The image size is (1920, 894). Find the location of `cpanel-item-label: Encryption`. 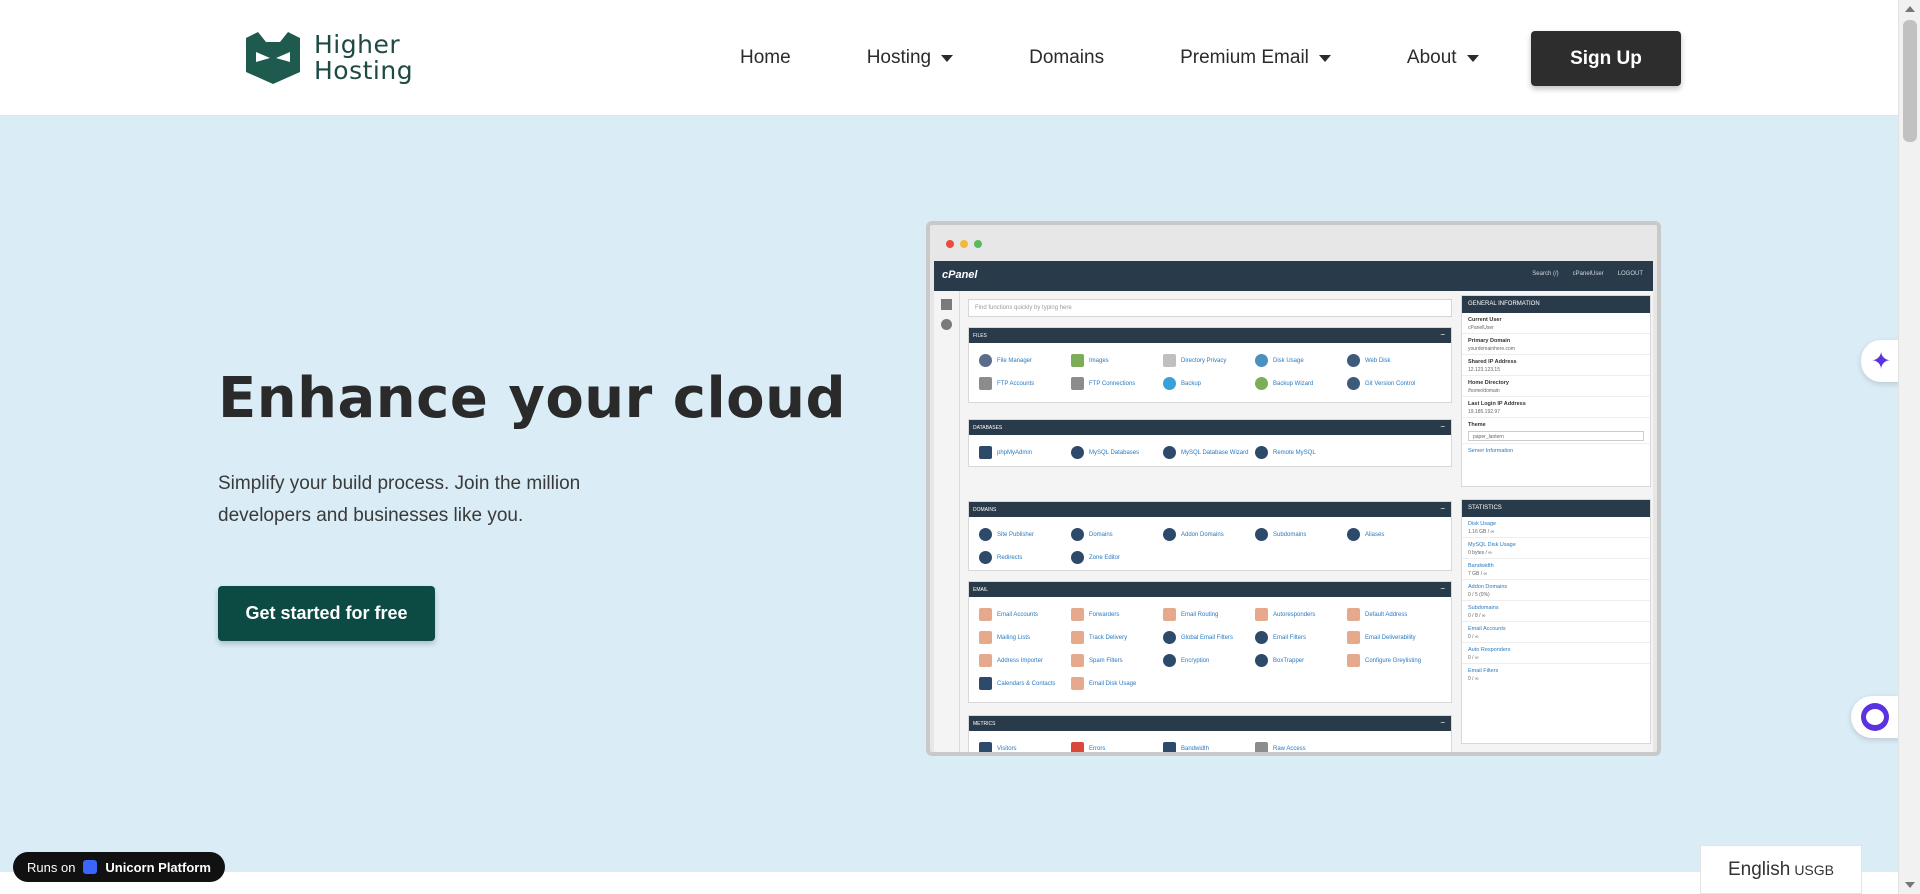

cpanel-item-label: Encryption is located at coordinates (1195, 660).